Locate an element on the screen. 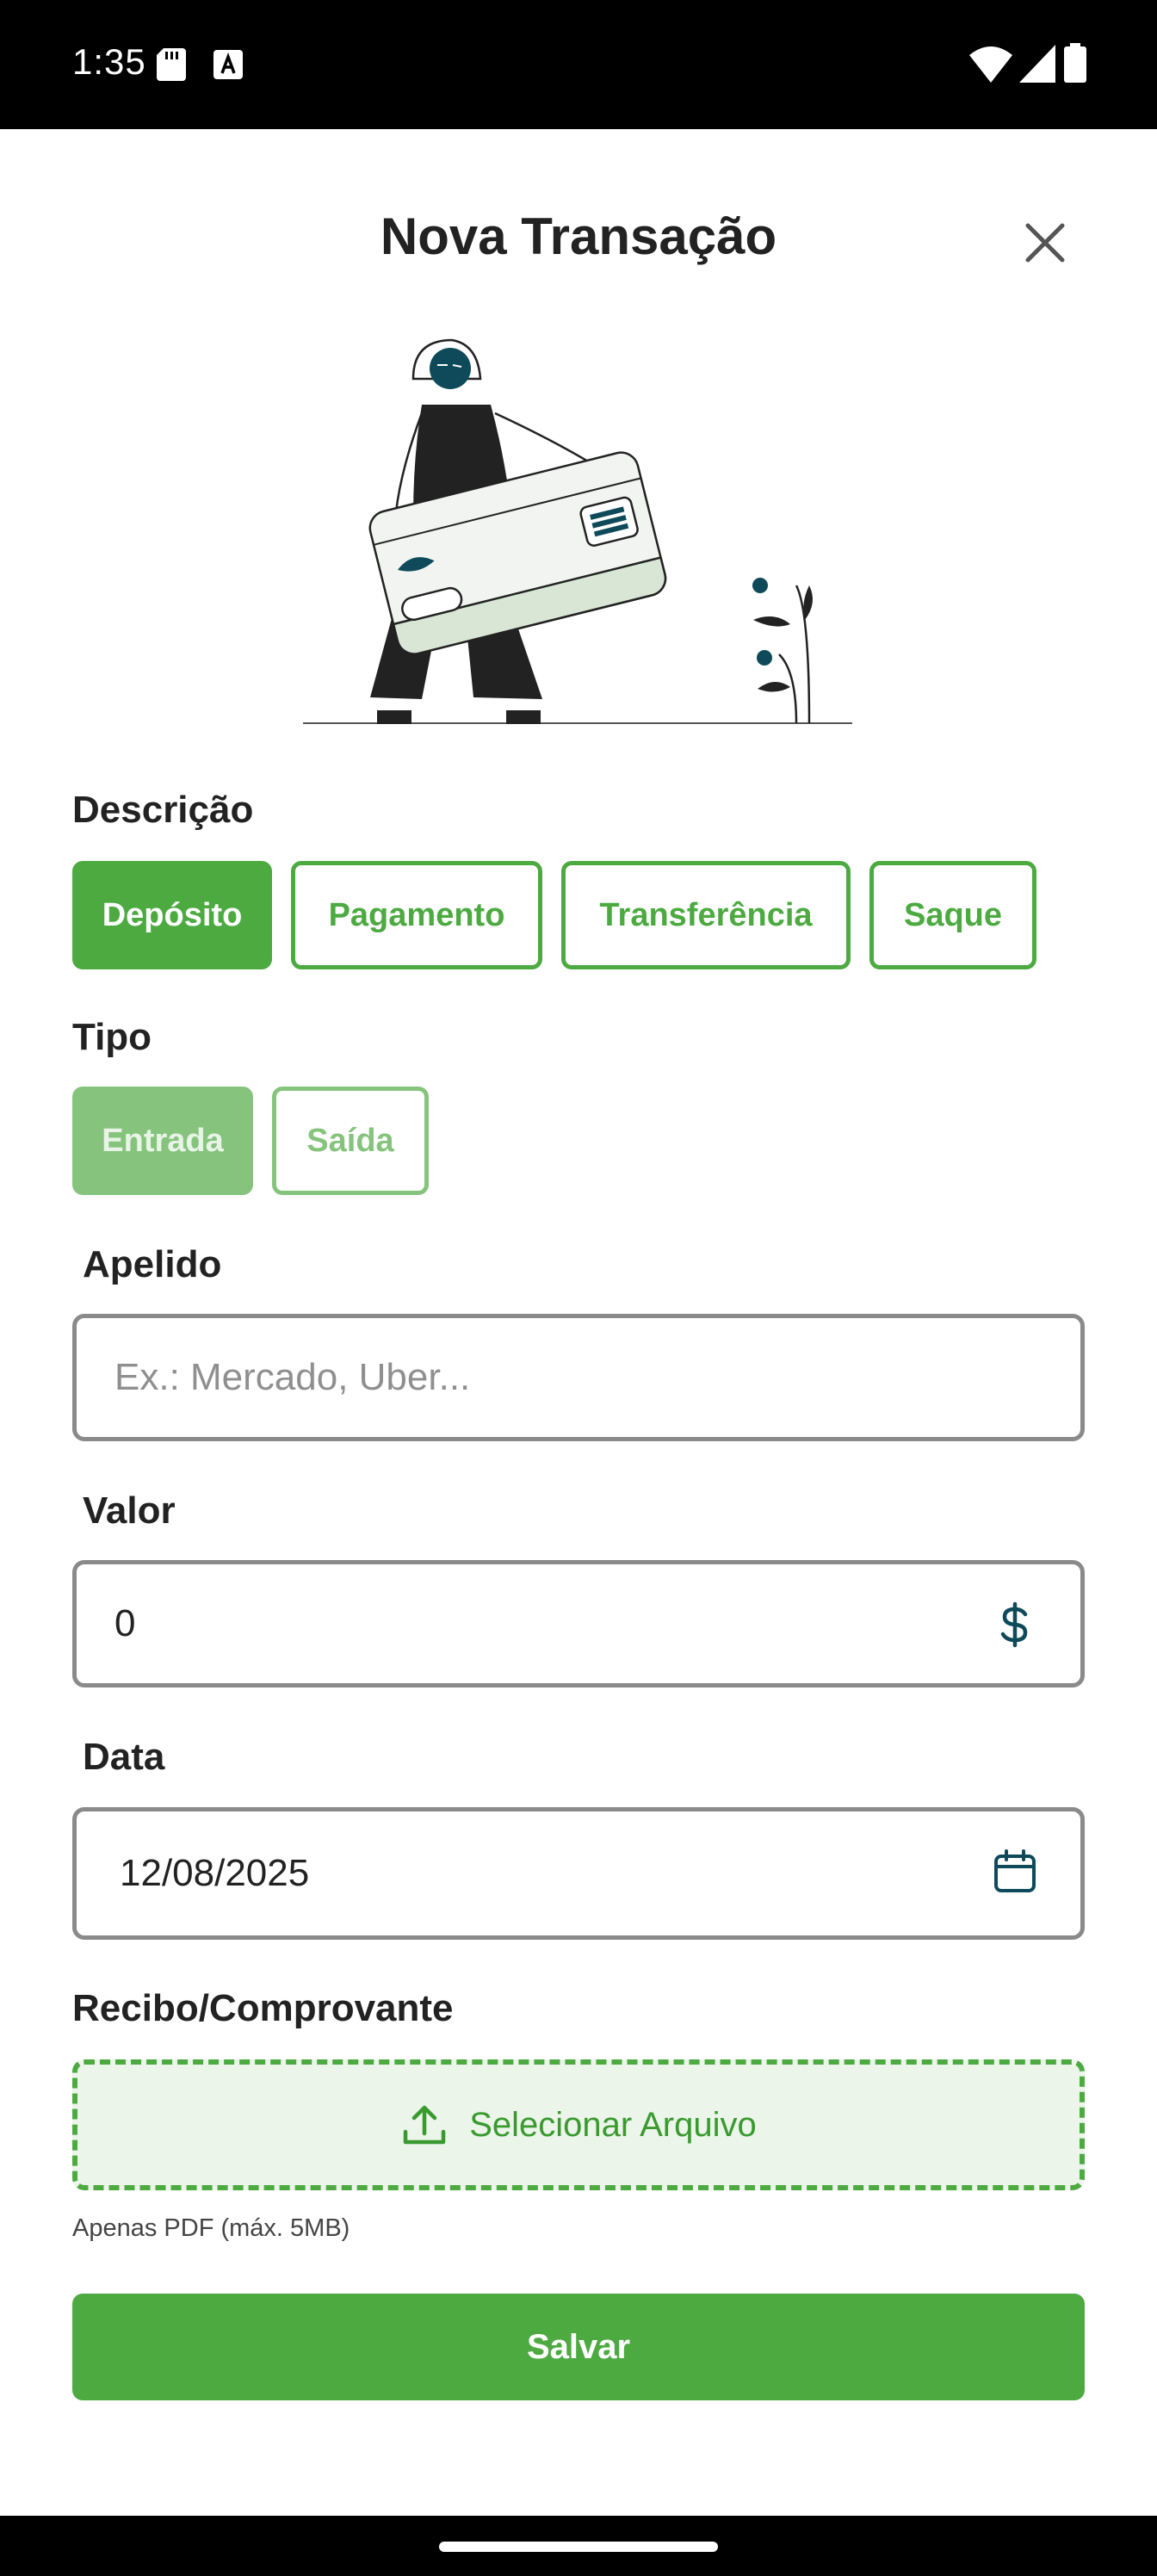  sd-card-icon is located at coordinates (171, 64).